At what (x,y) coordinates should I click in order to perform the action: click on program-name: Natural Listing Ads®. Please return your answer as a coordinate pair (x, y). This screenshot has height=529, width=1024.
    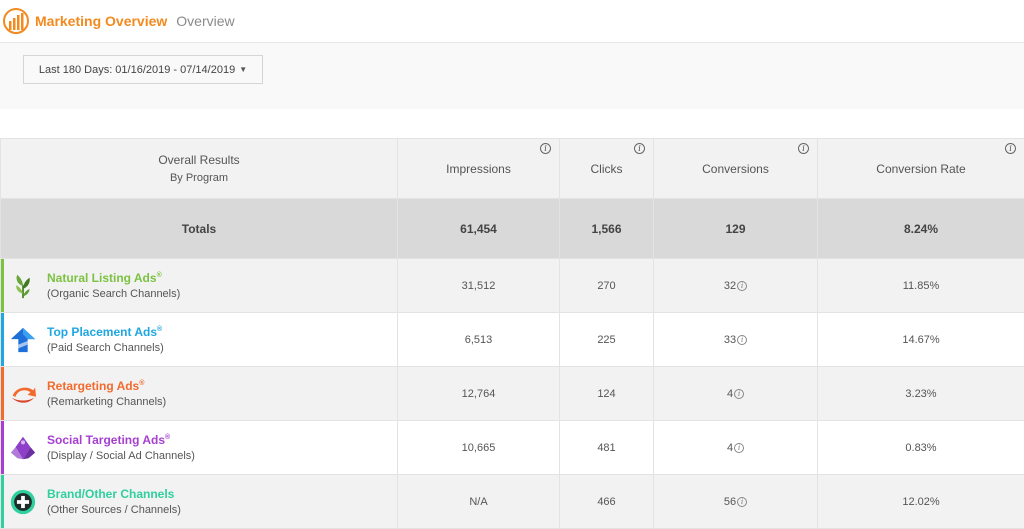
    Looking at the image, I should click on (113, 278).